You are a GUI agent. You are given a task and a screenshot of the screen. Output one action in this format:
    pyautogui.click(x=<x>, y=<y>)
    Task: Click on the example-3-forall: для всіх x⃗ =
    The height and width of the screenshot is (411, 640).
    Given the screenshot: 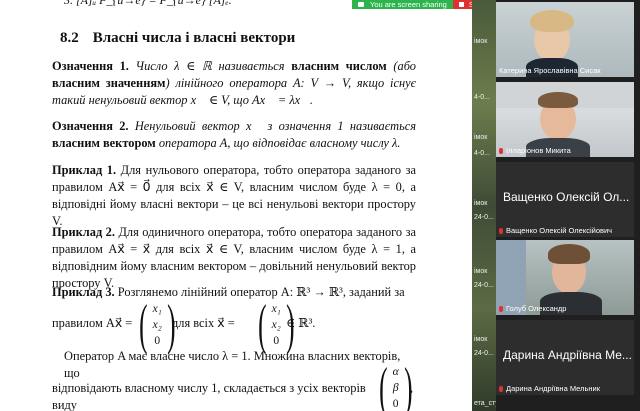 What is the action you would take?
    pyautogui.click(x=203, y=323)
    